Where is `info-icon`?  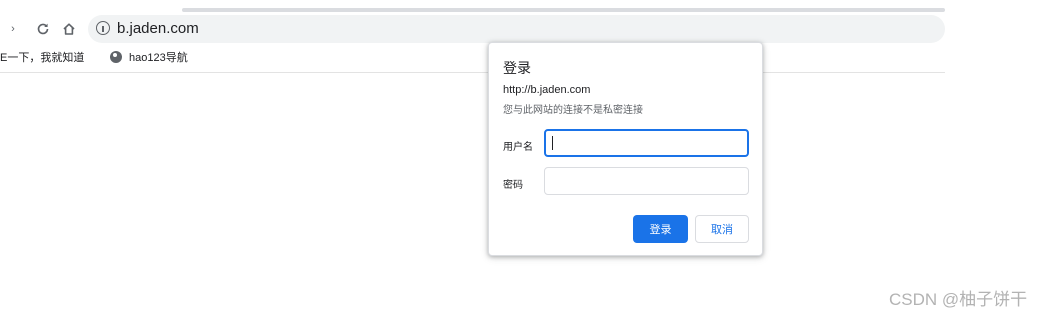
info-icon is located at coordinates (103, 28).